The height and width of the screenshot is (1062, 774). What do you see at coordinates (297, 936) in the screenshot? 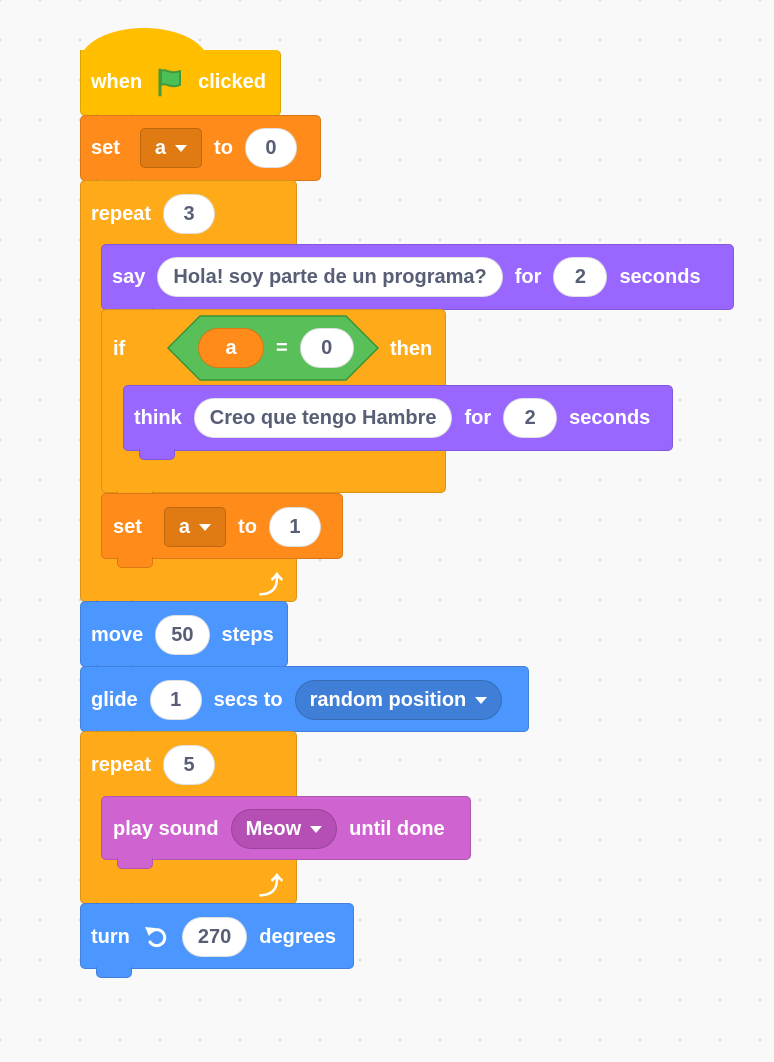
I see `degrees-label: degrees` at bounding box center [297, 936].